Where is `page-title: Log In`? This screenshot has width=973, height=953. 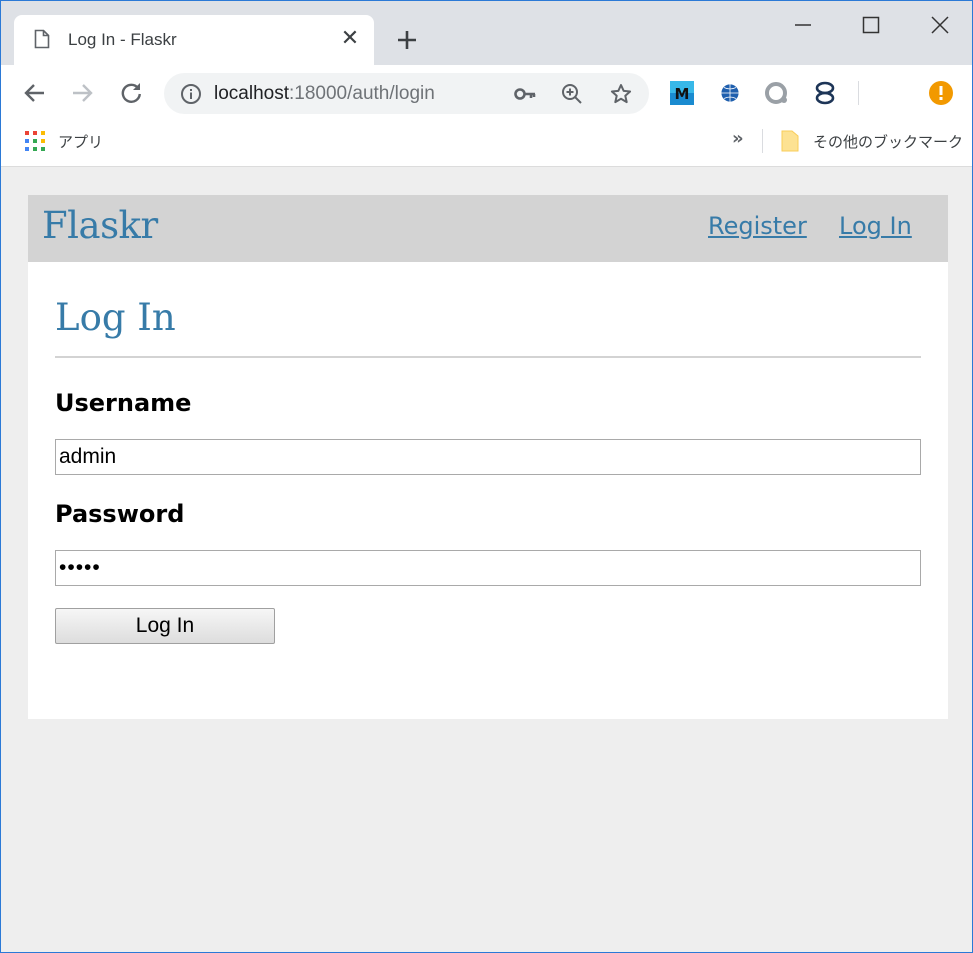
page-title: Log In is located at coordinates (115, 317).